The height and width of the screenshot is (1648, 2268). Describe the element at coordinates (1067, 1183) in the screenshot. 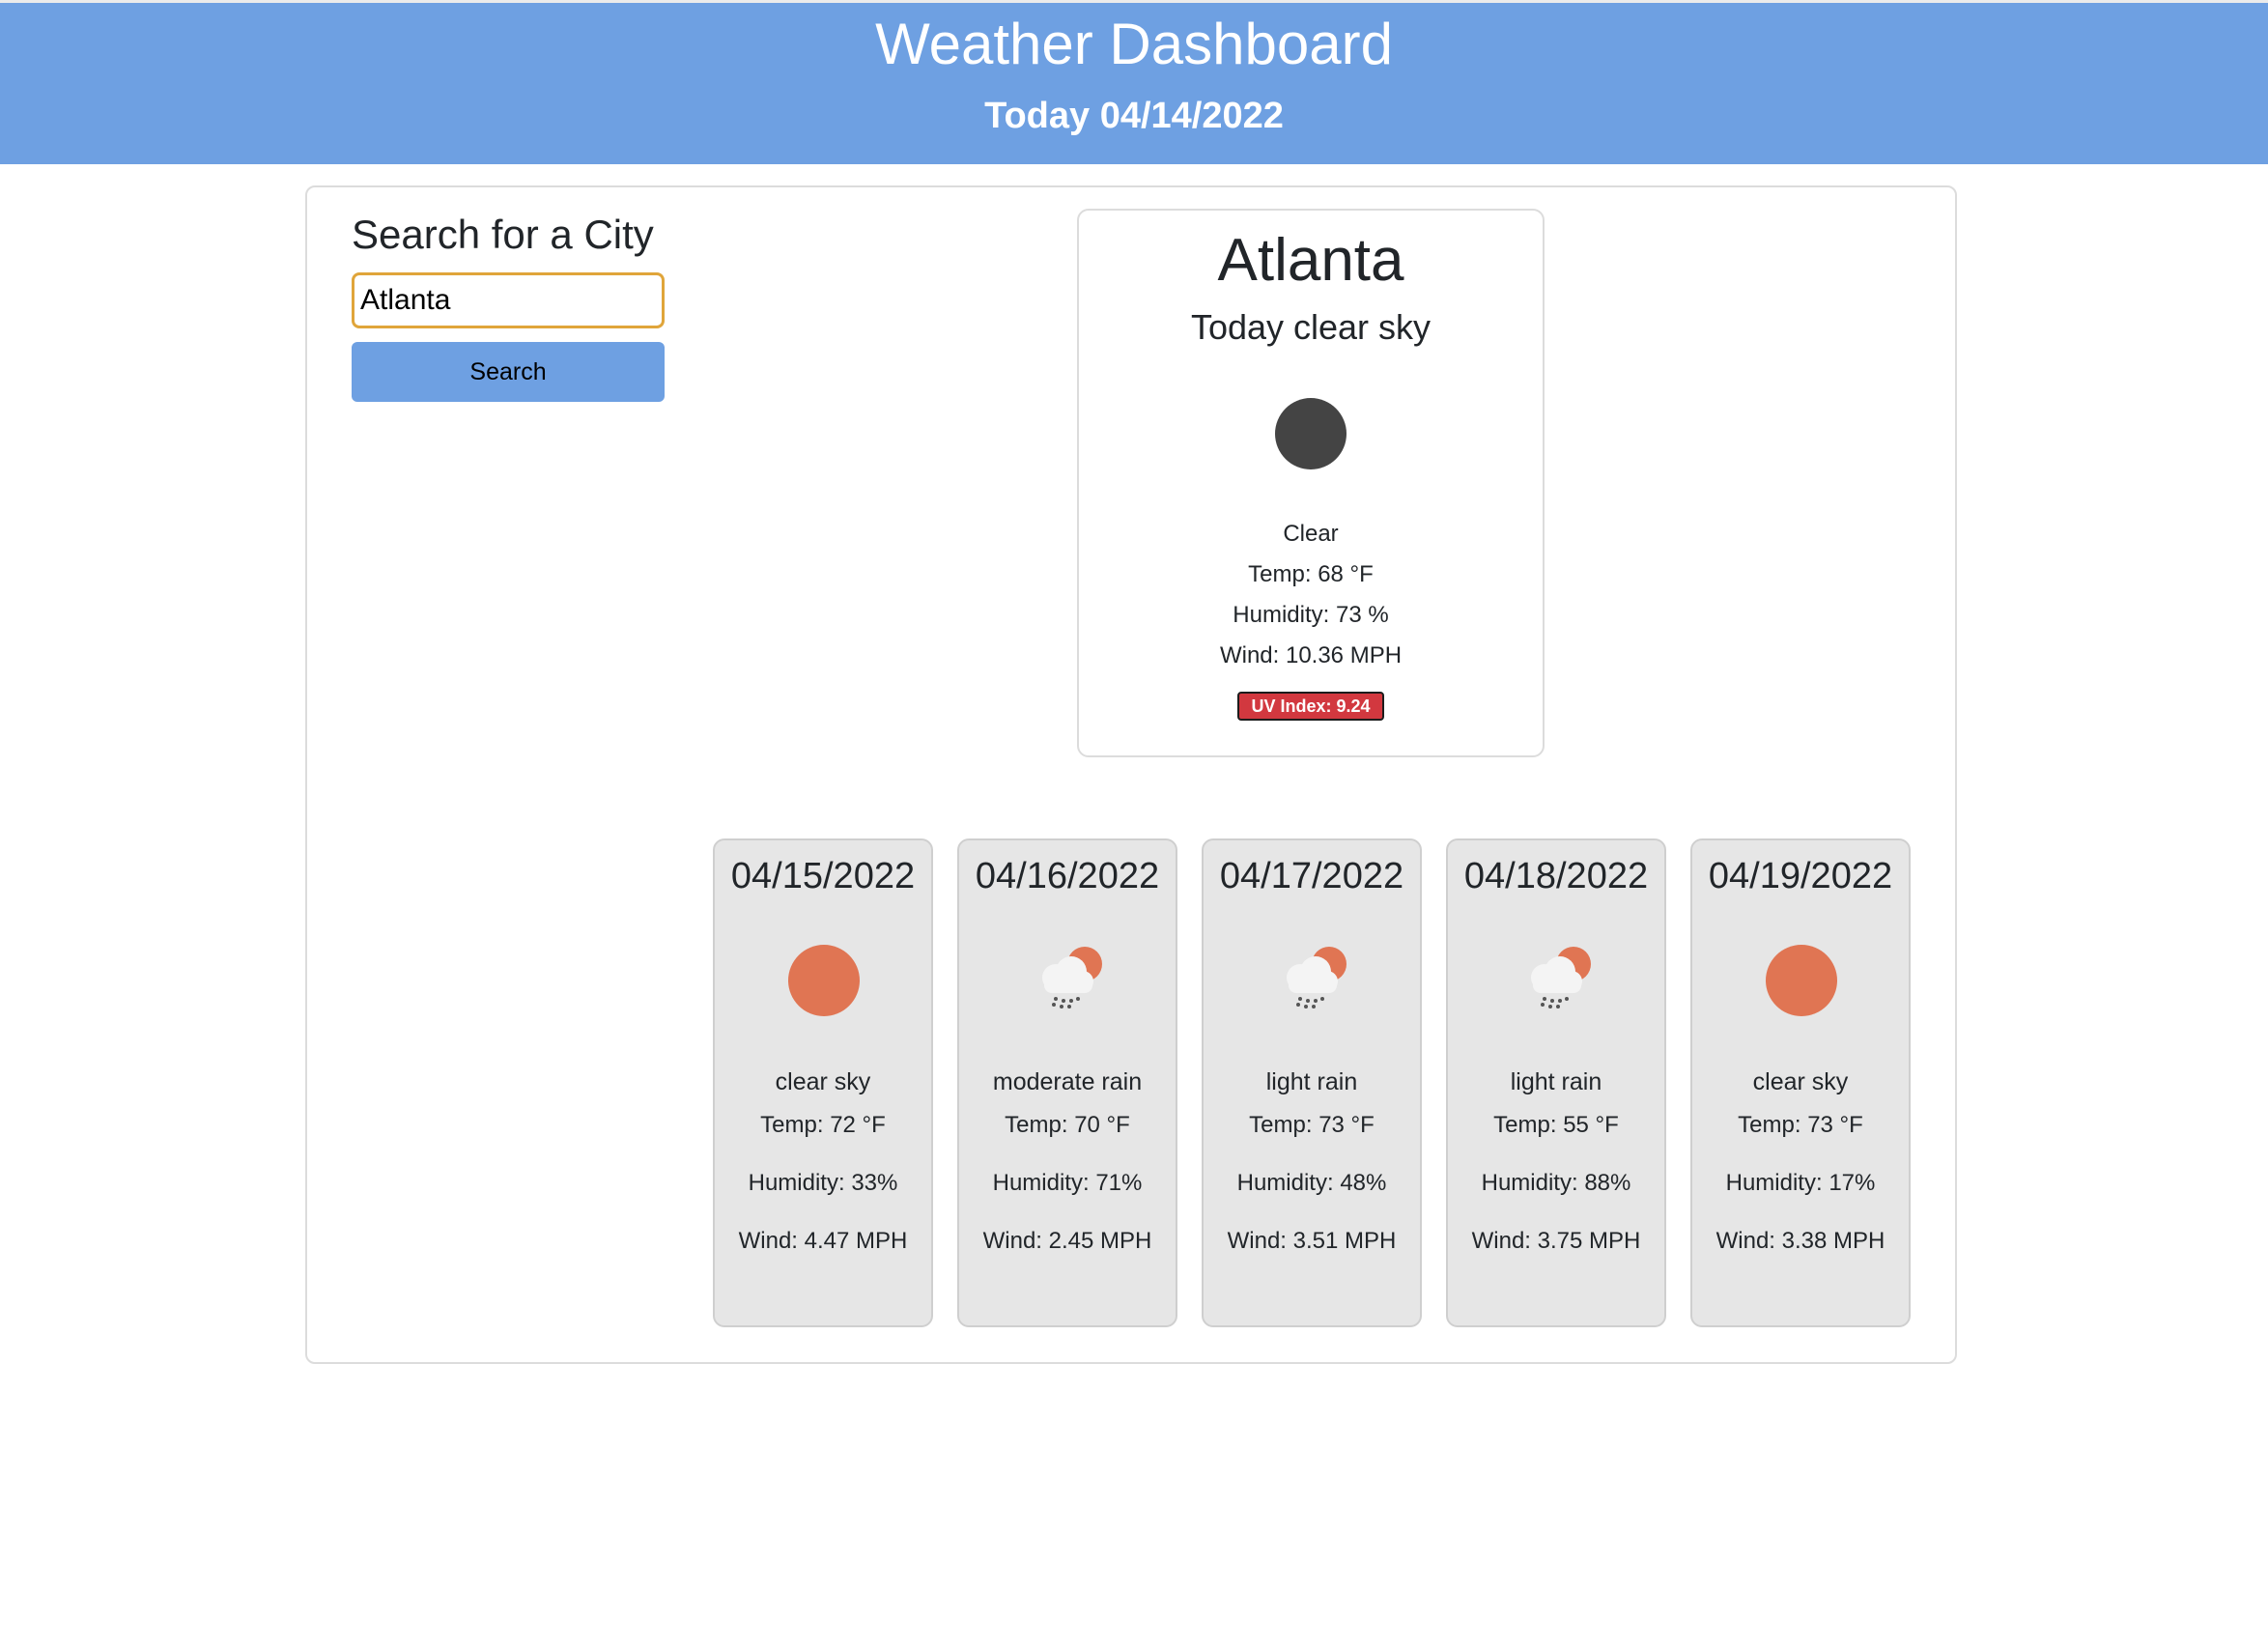

I see `forecast-humidity: Humidity: 71%` at that location.